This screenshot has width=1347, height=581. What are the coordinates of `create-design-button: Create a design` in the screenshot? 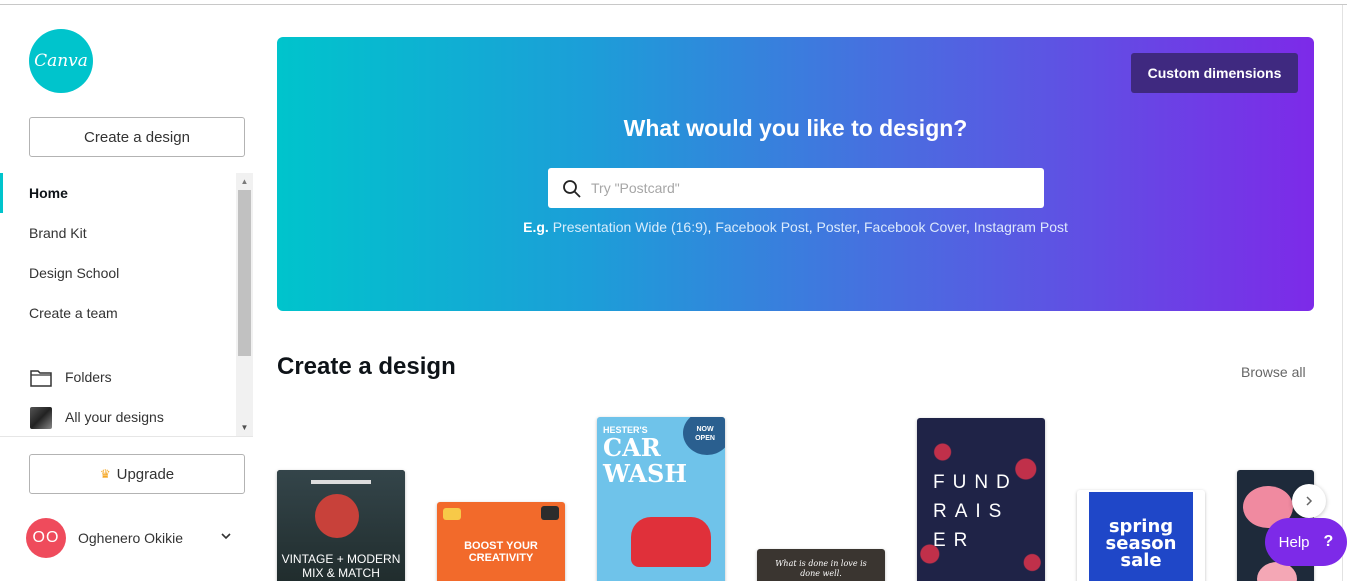 It's located at (137, 137).